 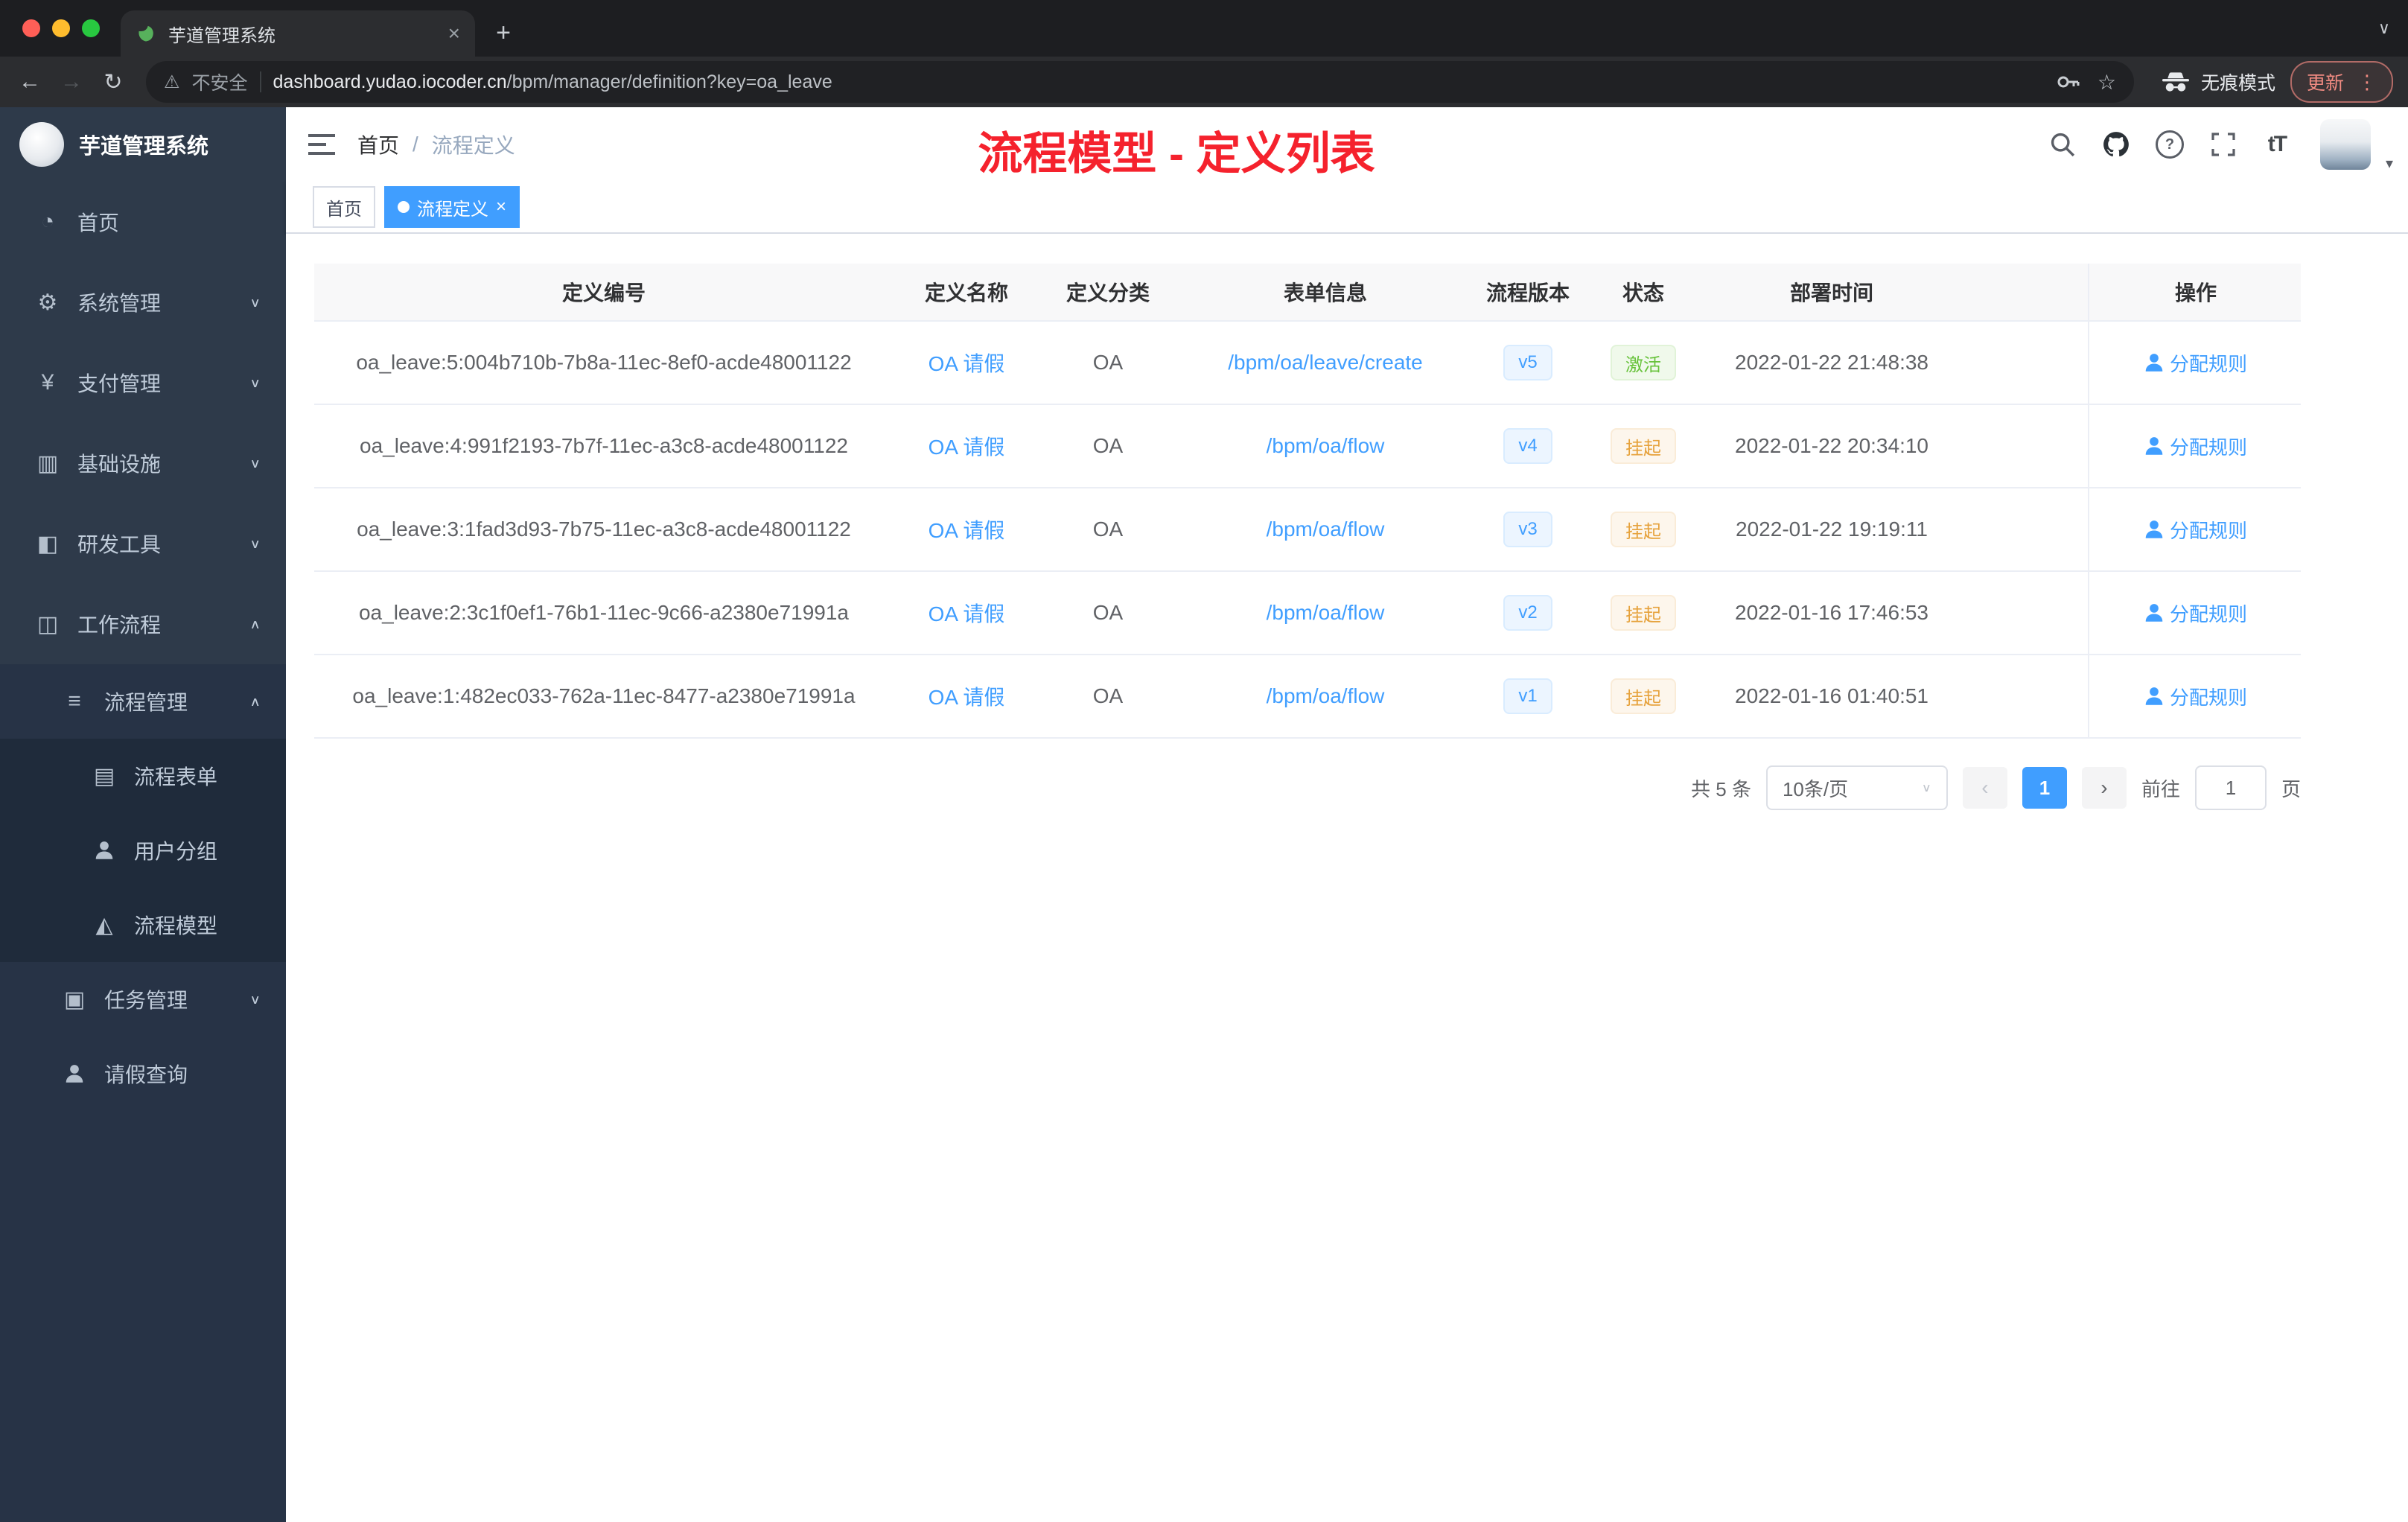 I want to click on incognito-label: 无痕模式, so click(x=2237, y=83).